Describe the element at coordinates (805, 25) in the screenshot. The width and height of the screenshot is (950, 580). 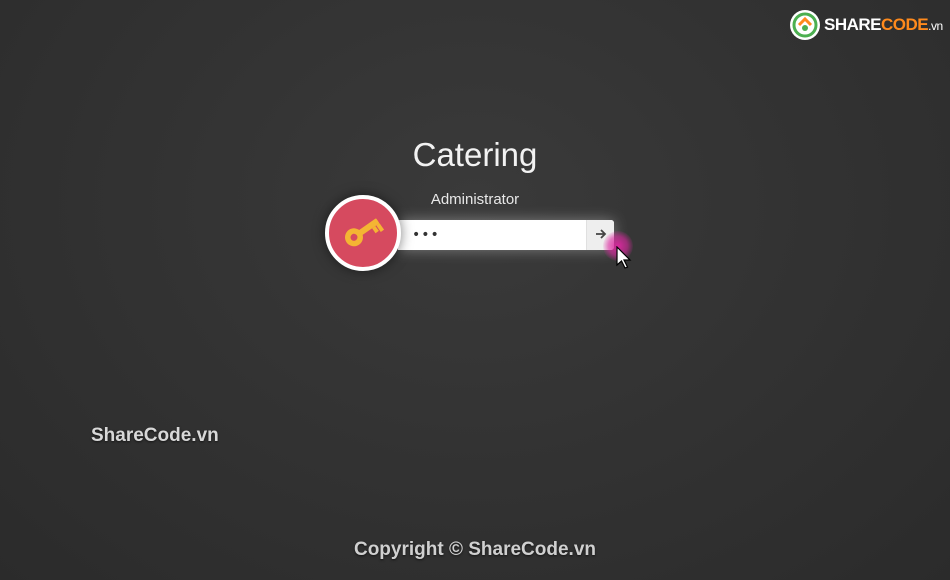
I see `sharecode-logo-icon` at that location.